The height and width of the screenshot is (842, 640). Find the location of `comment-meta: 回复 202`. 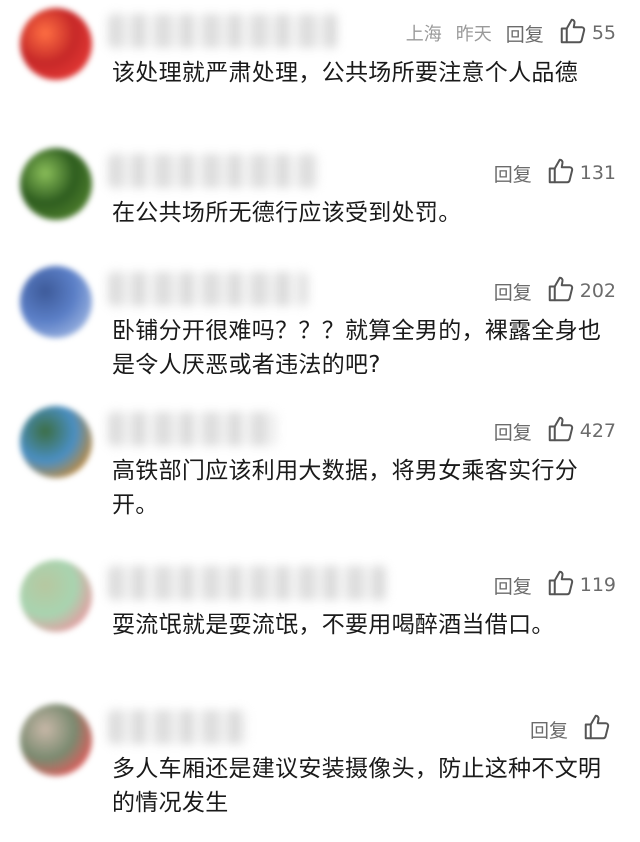

comment-meta: 回复 202 is located at coordinates (555, 291).